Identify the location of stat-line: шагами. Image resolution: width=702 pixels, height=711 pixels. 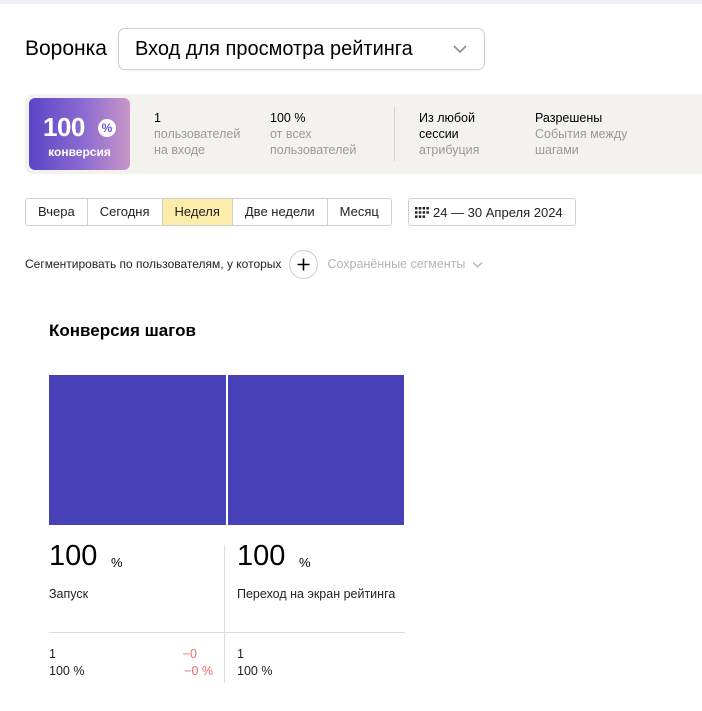
(557, 150).